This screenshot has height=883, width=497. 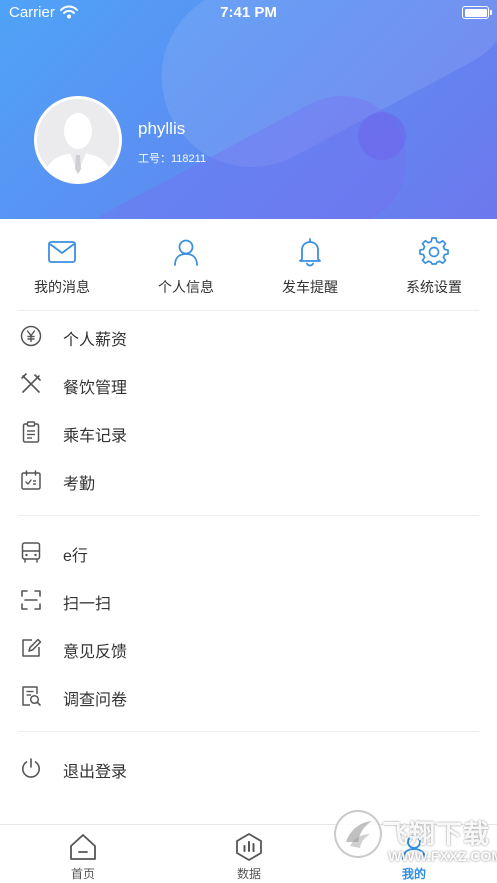 I want to click on survey-icon, so click(x=31, y=696).